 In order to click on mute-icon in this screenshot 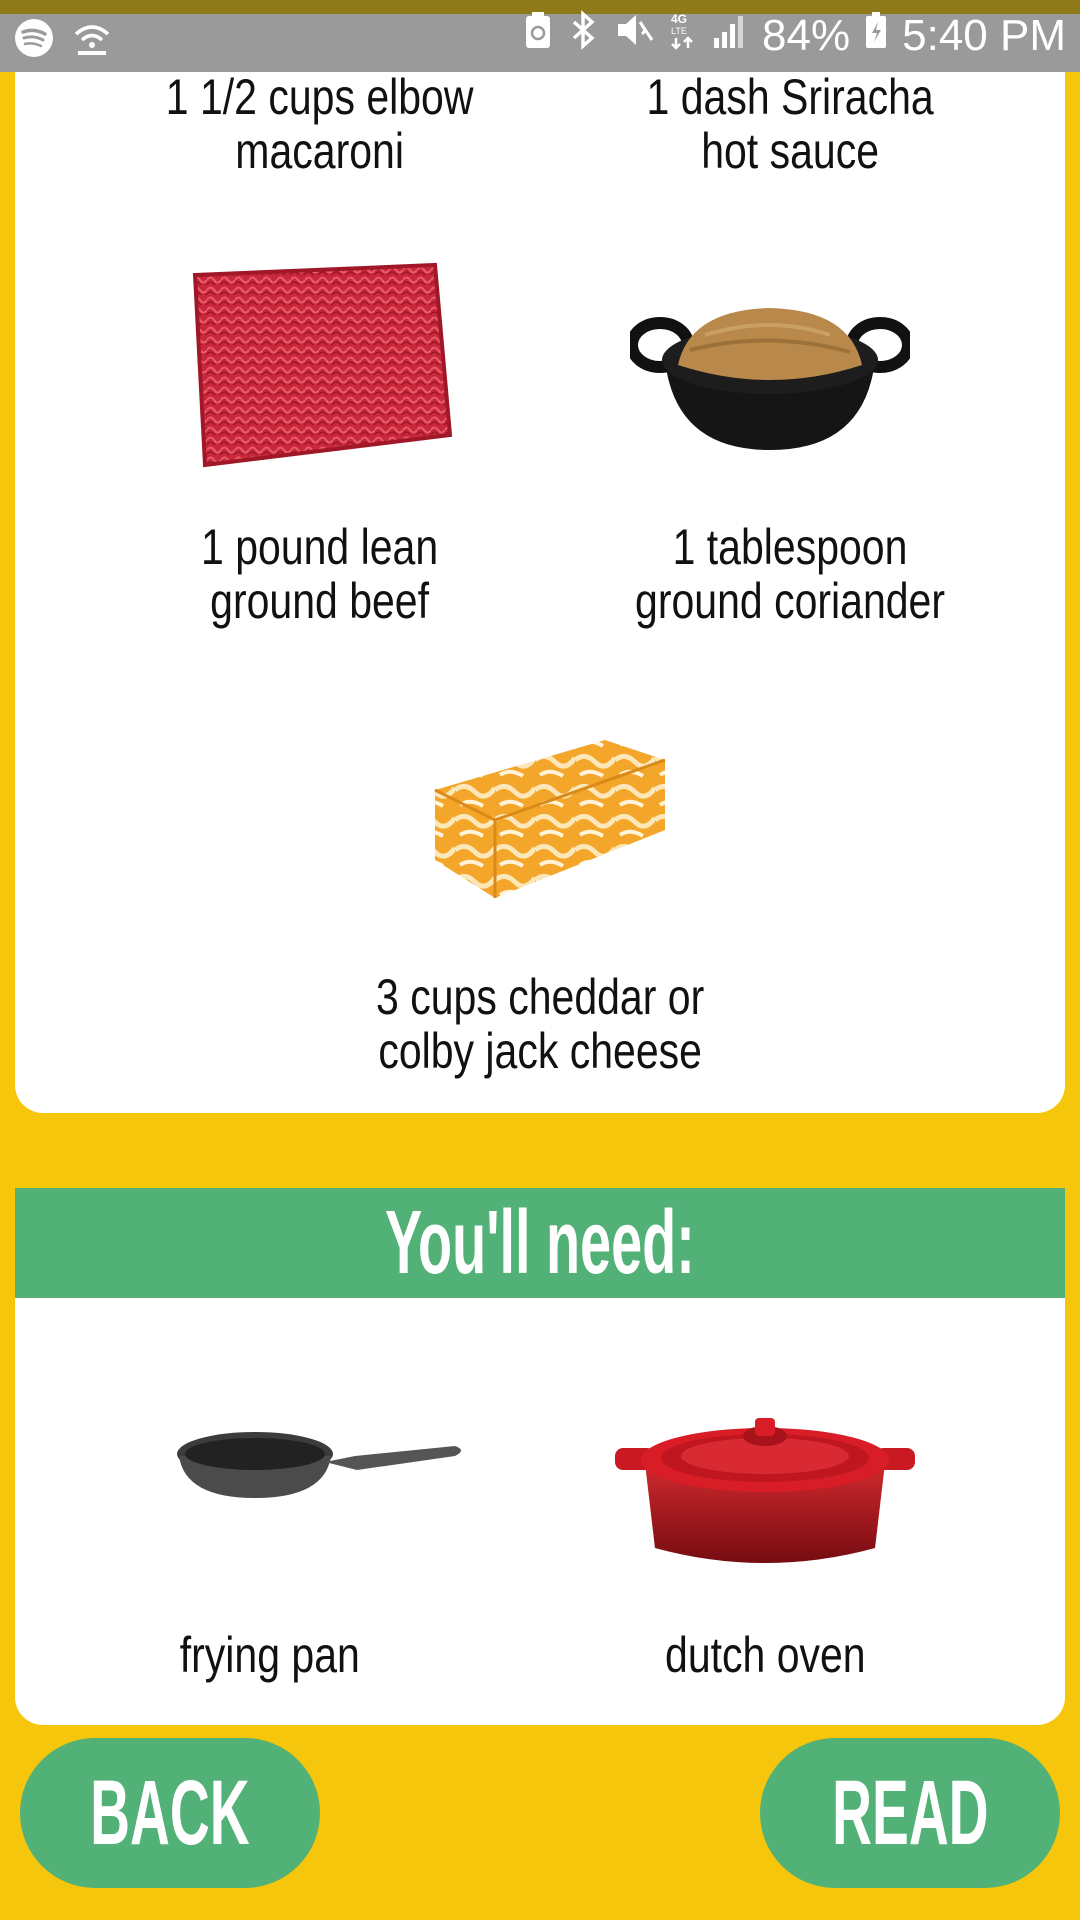, I will do `click(634, 35)`.